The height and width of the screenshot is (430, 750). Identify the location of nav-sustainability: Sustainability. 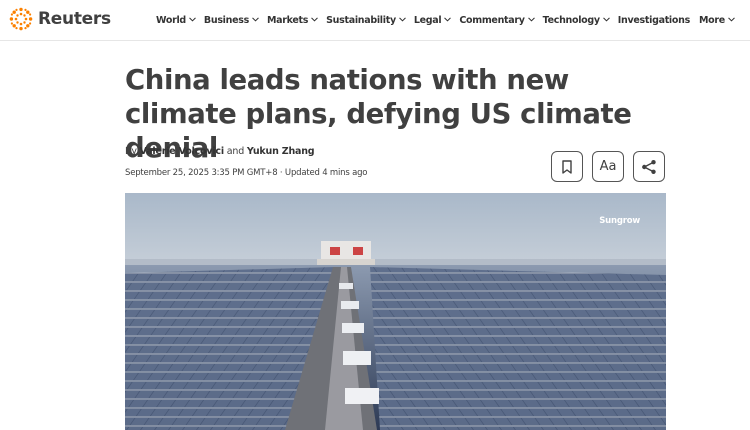
(366, 20).